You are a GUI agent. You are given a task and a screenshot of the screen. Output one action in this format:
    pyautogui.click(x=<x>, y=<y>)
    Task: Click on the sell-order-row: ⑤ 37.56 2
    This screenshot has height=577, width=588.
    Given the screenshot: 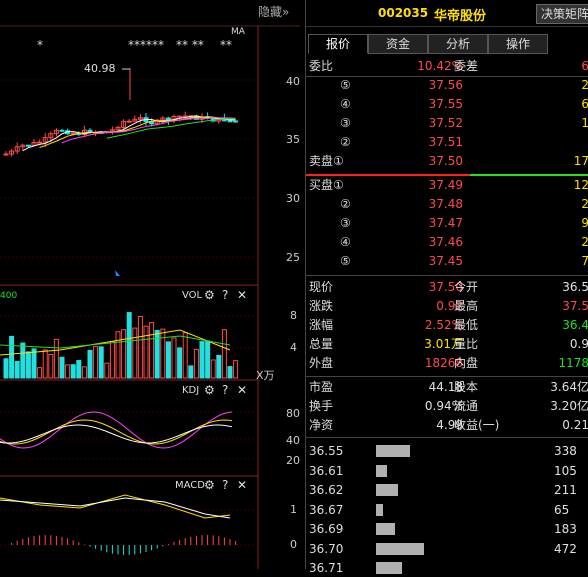 What is the action you would take?
    pyautogui.click(x=447, y=85)
    